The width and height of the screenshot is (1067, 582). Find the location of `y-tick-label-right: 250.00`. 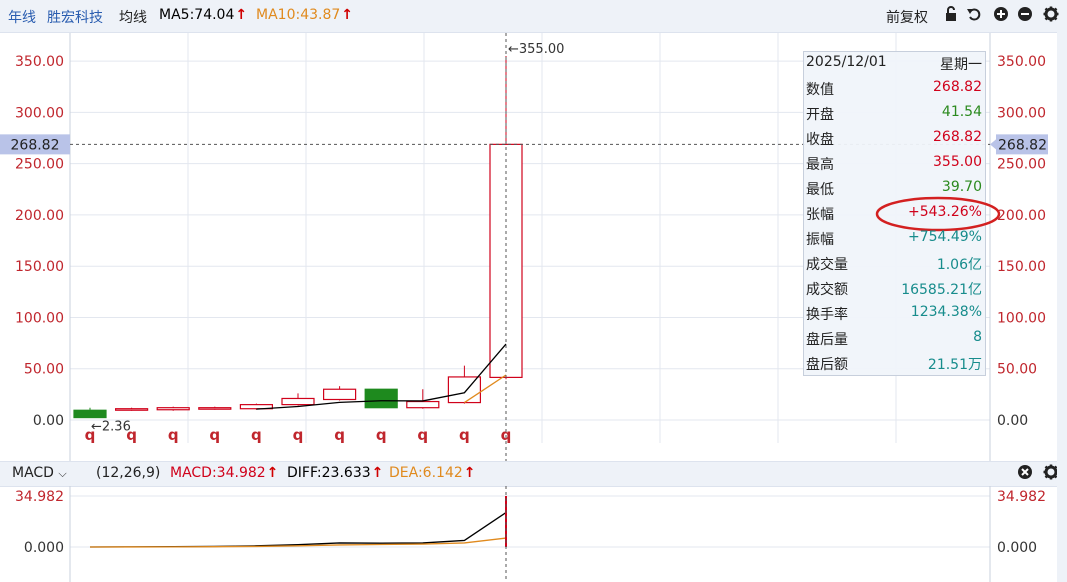

y-tick-label-right: 250.00 is located at coordinates (1021, 165).